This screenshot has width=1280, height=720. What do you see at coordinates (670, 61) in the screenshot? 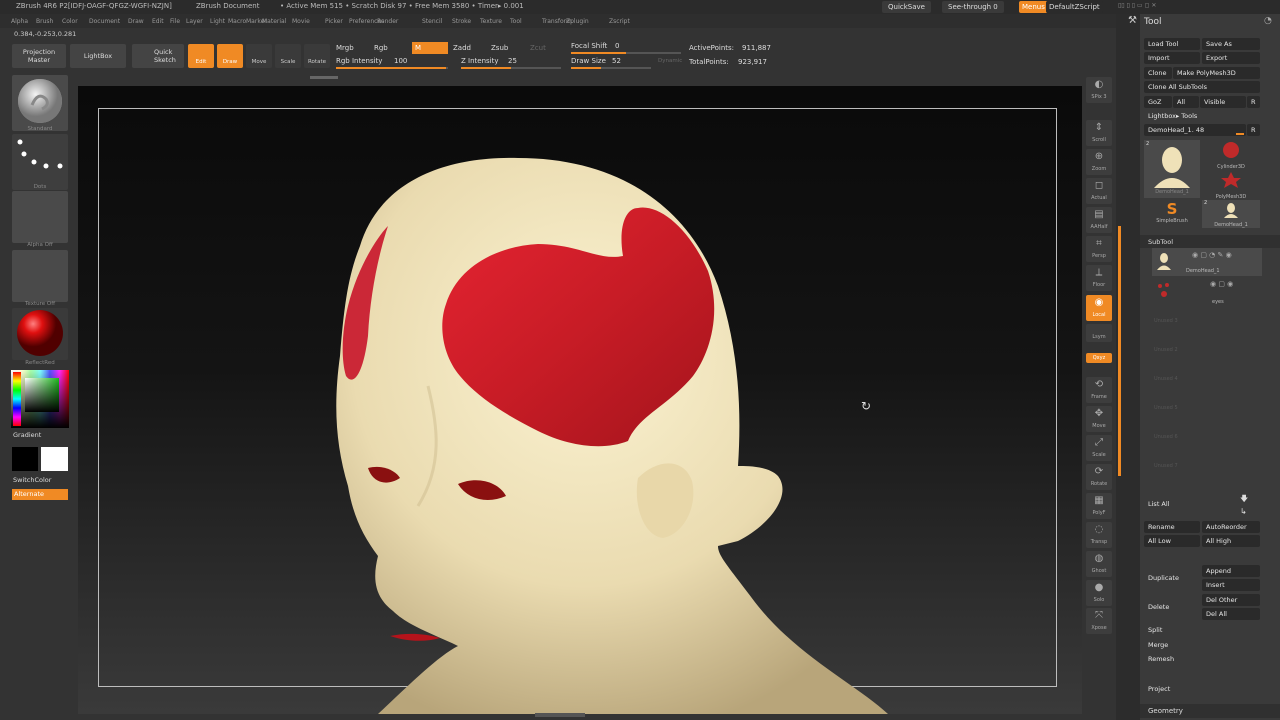
I see `dynamic-button: Dynamic` at bounding box center [670, 61].